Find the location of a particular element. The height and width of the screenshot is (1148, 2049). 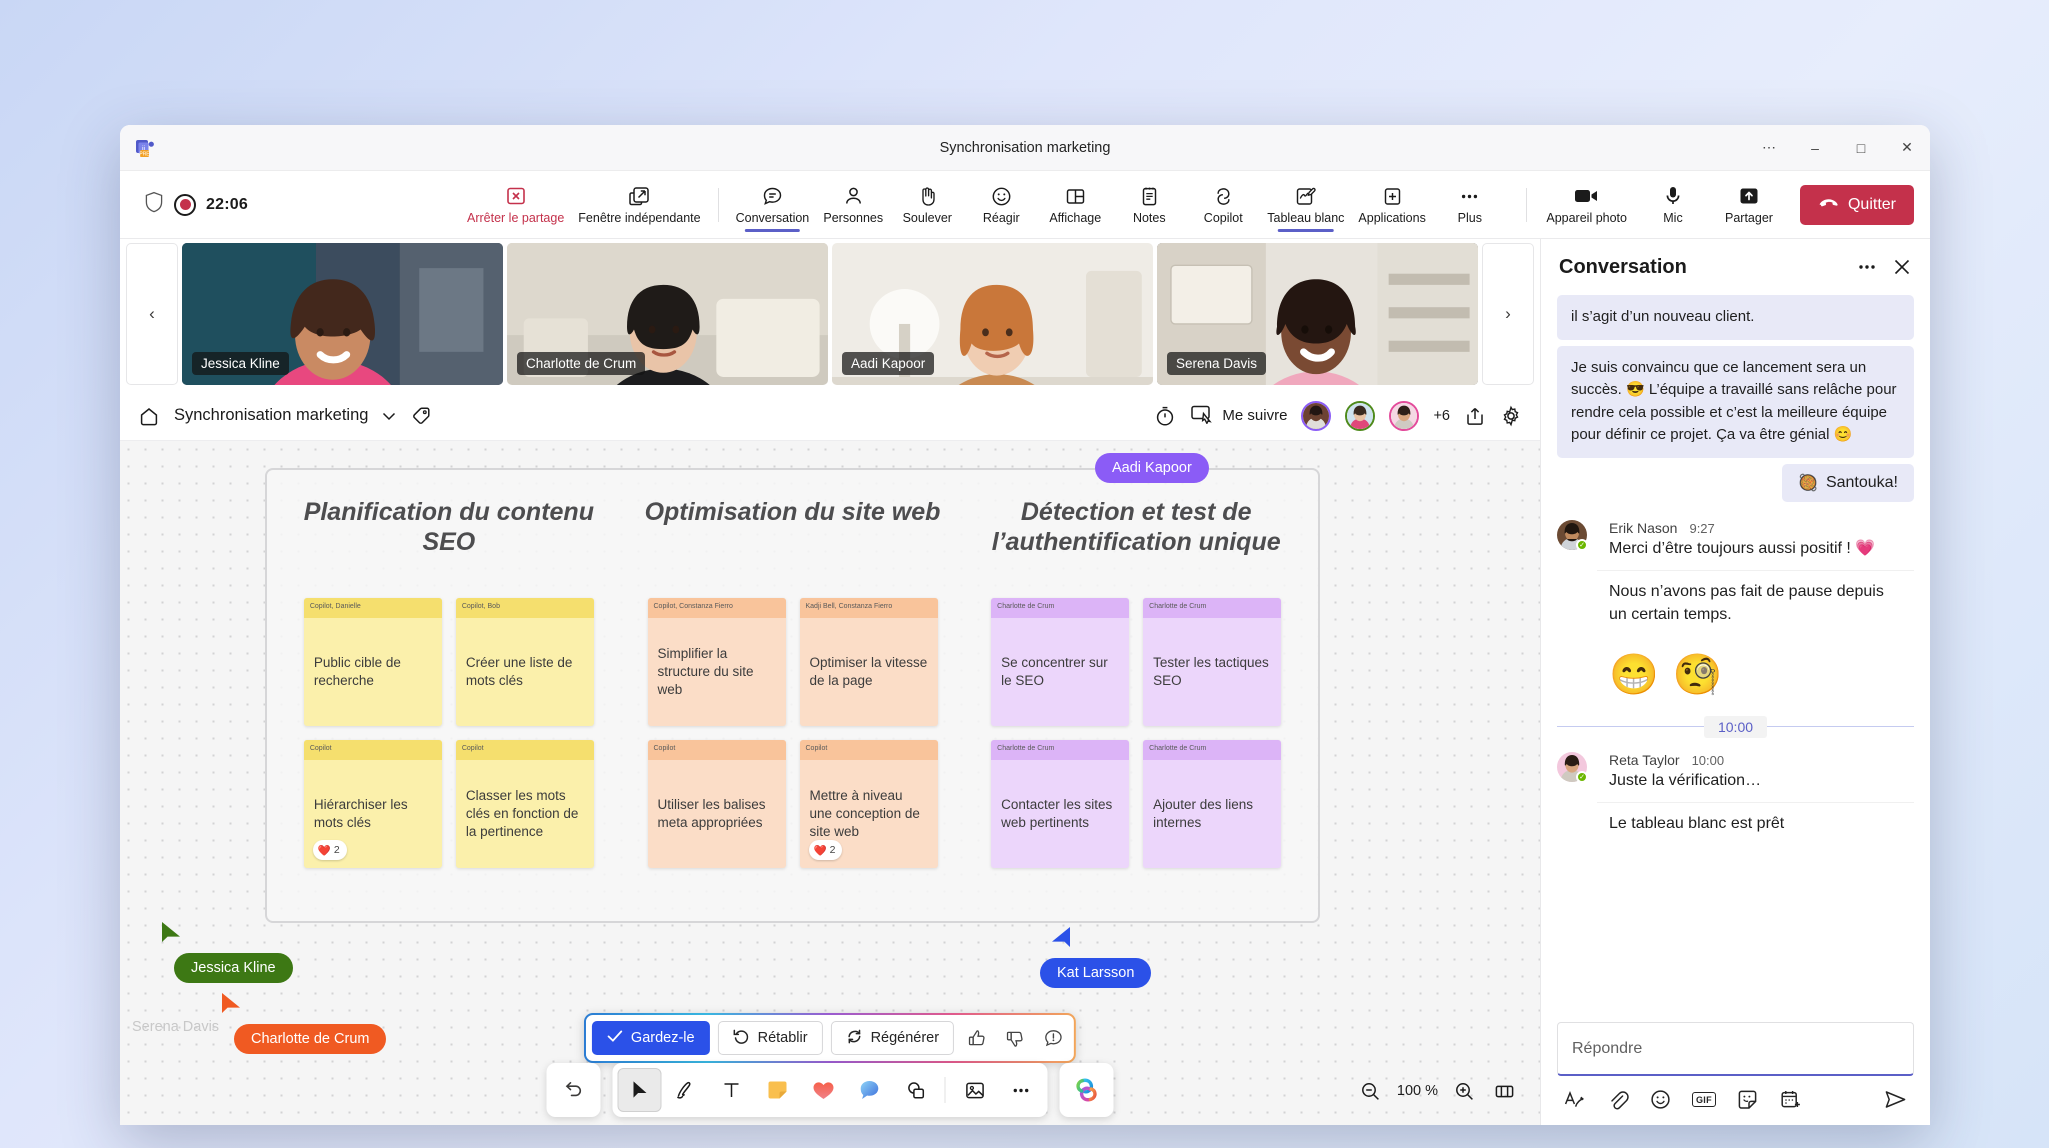

chat-compose: Répondre GIF is located at coordinates (1735, 1068).